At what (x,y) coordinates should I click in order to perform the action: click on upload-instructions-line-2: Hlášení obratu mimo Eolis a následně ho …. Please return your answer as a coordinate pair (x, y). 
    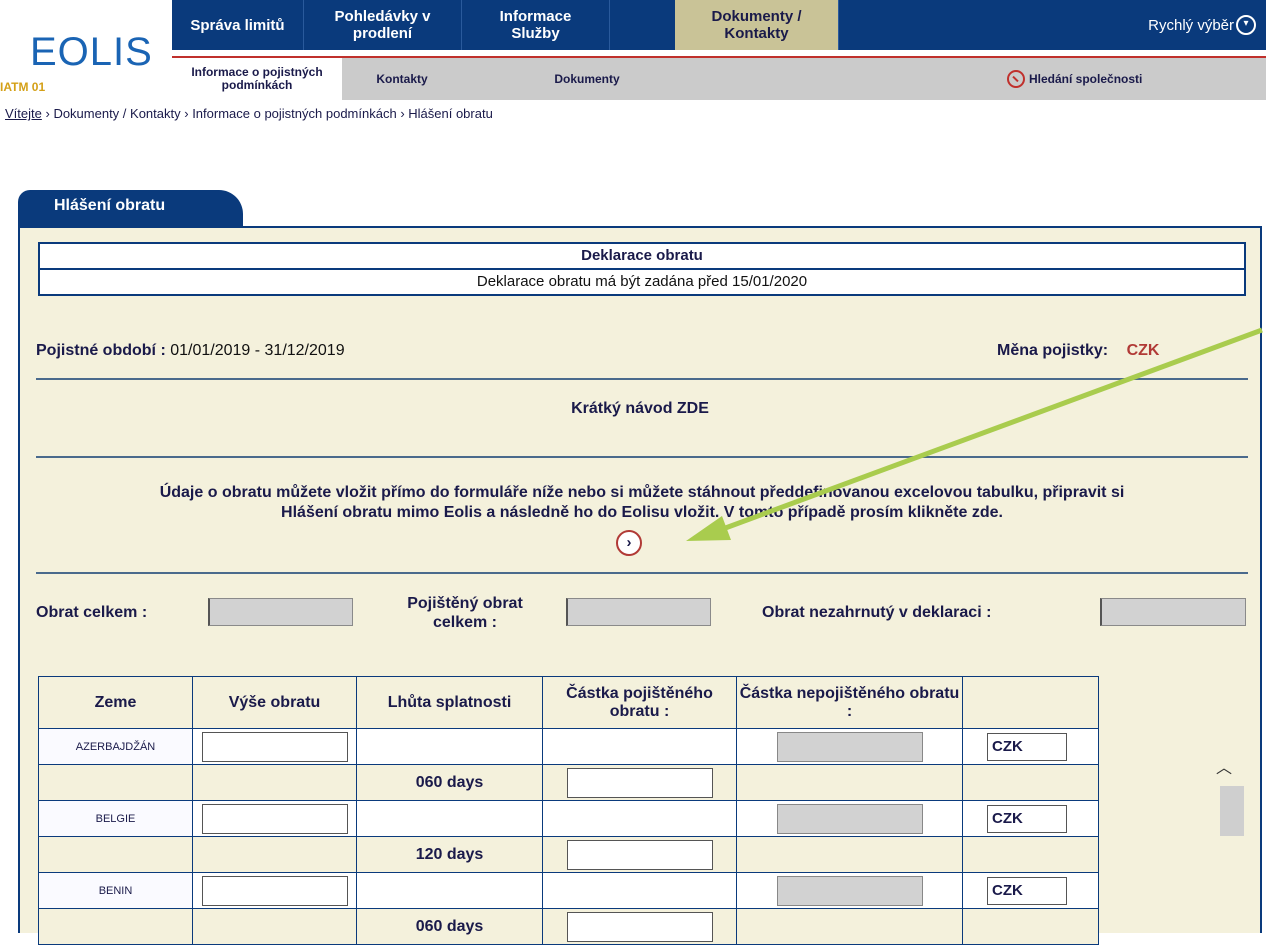
    Looking at the image, I should click on (642, 512).